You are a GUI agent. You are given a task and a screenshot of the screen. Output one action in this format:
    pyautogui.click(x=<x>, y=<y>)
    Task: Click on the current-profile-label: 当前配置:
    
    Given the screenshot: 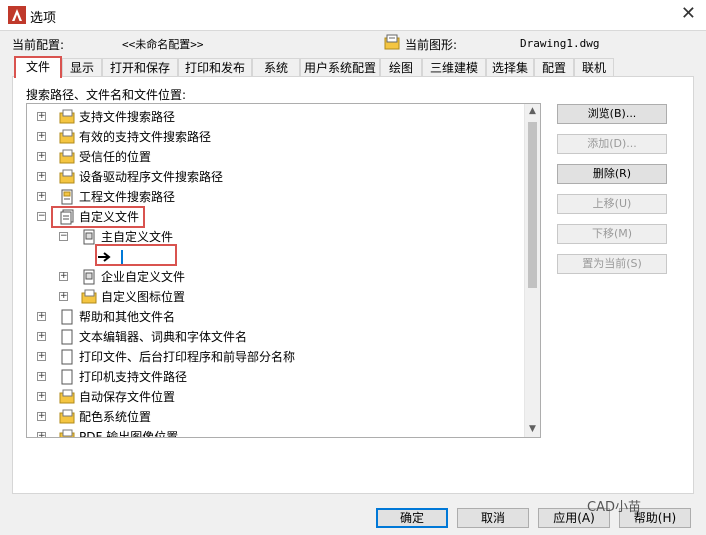 What is the action you would take?
    pyautogui.click(x=38, y=45)
    